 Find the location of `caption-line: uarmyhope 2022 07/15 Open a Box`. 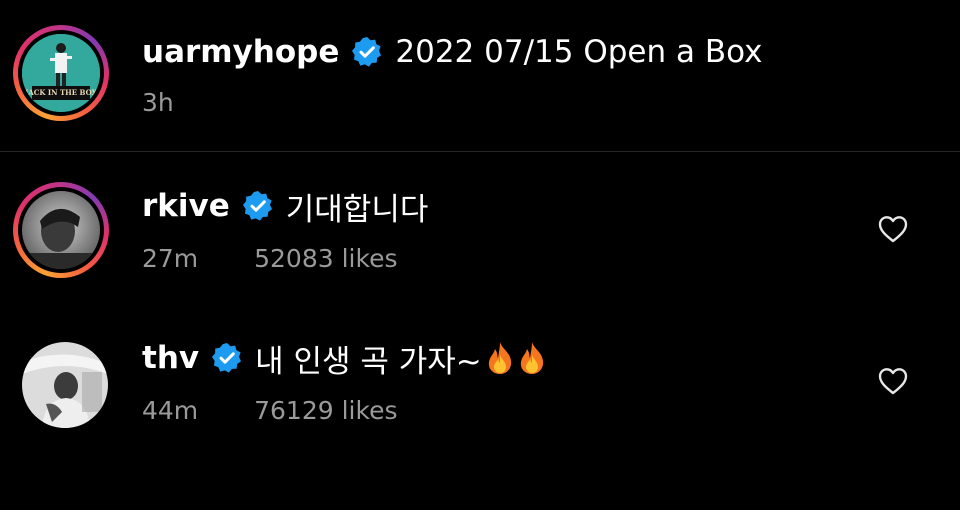

caption-line: uarmyhope 2022 07/15 Open a Box is located at coordinates (452, 52).